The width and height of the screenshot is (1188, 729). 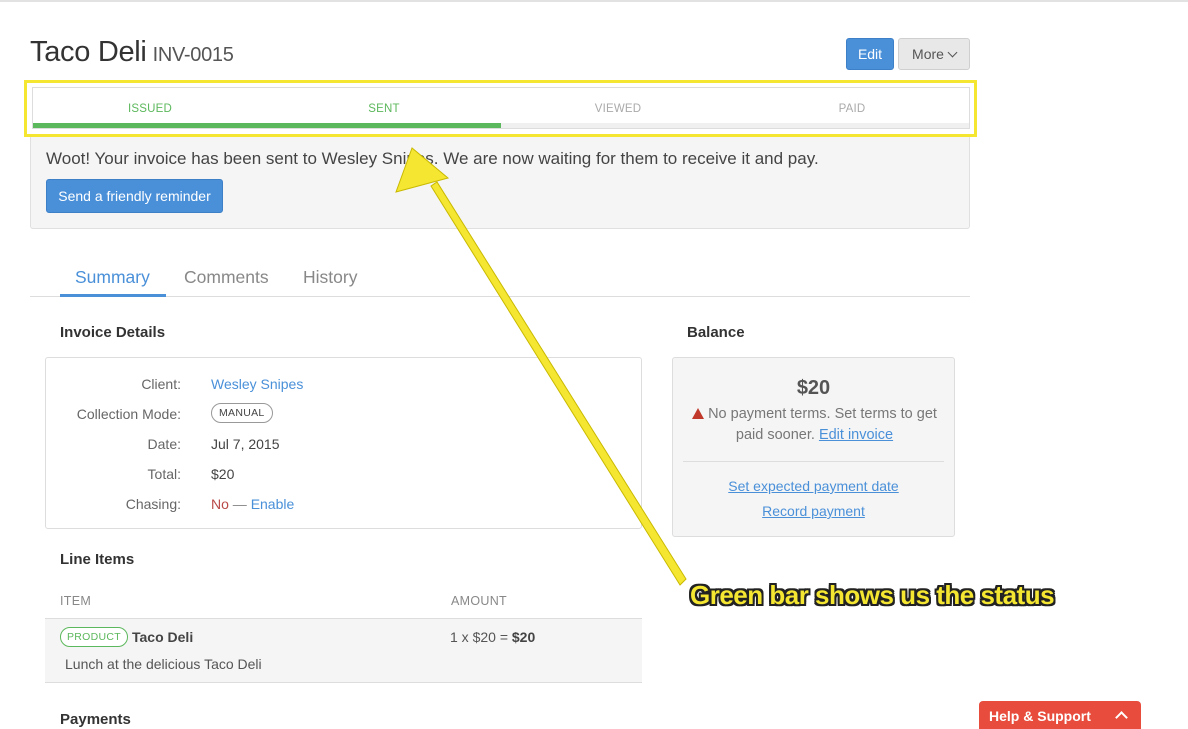 I want to click on line-item-description: Lunch at the delicious Taco Deli, so click(x=163, y=664).